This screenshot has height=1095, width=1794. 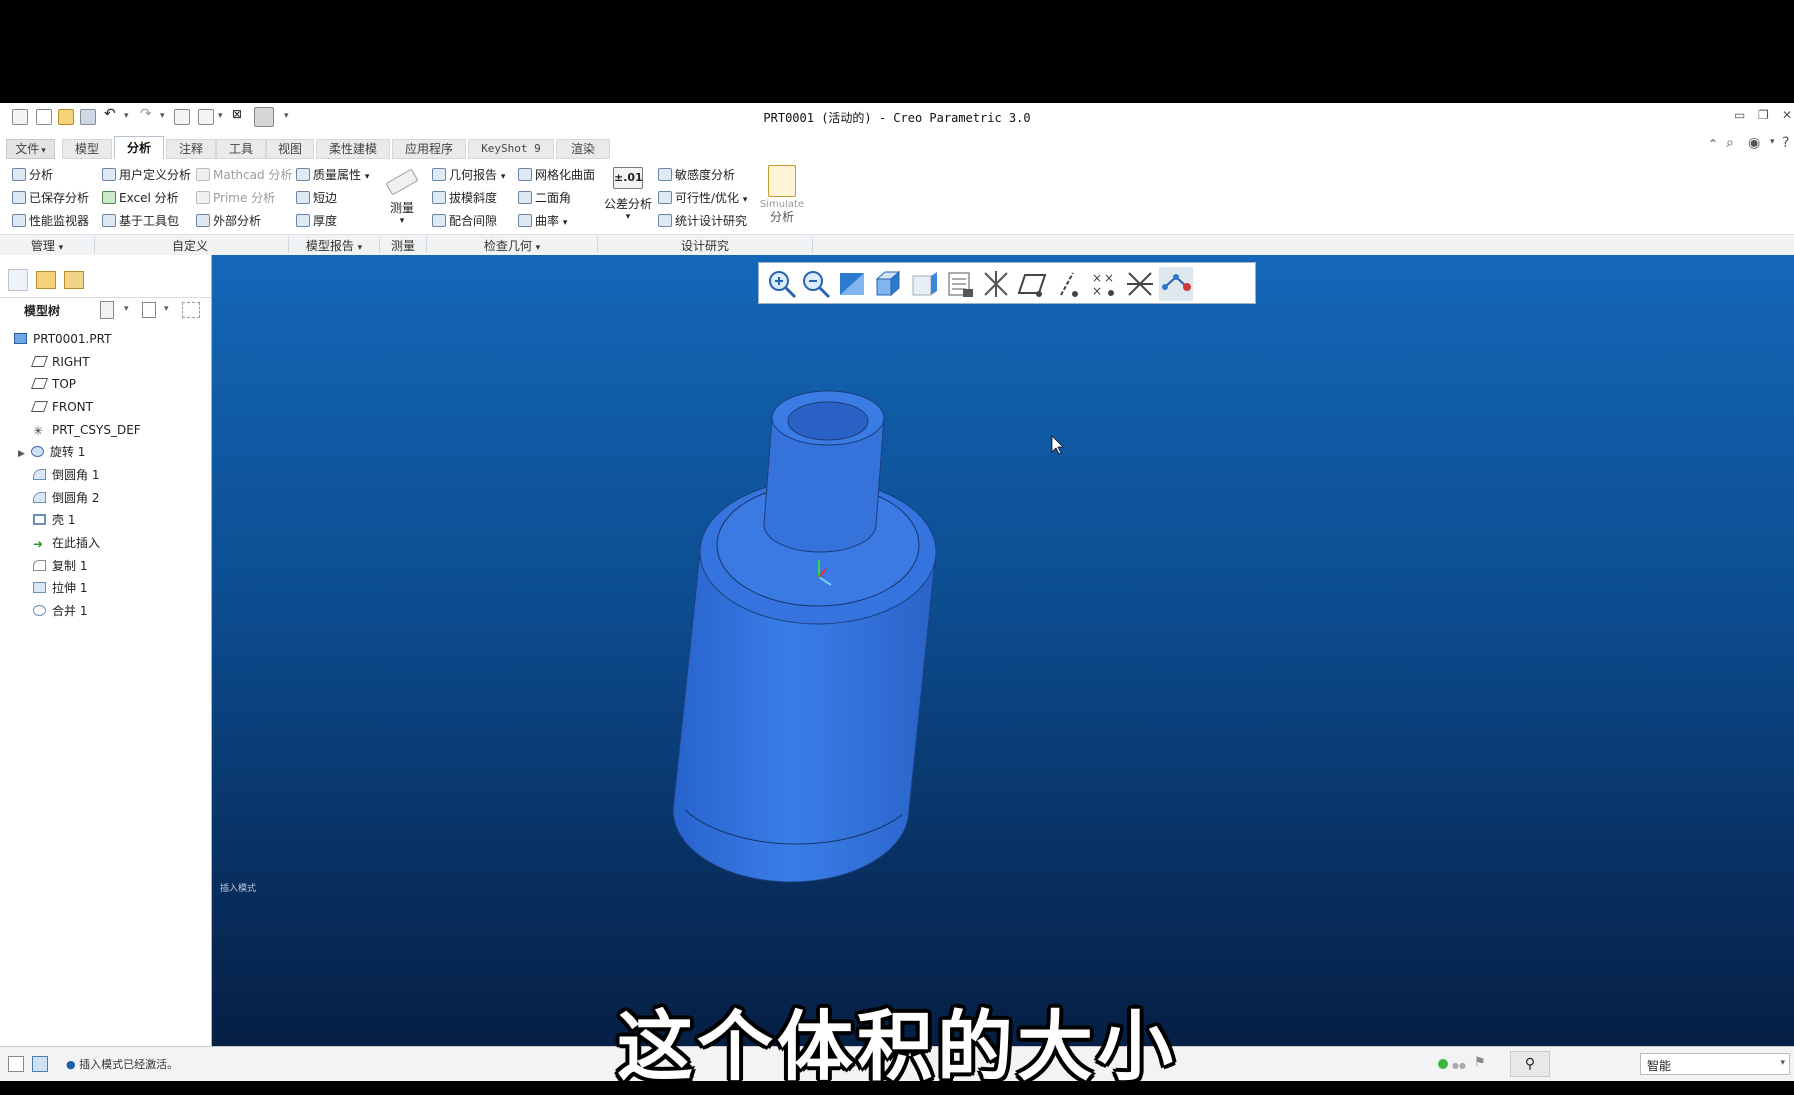 What do you see at coordinates (1754, 143) in the screenshot?
I see `community-icon: ◉` at bounding box center [1754, 143].